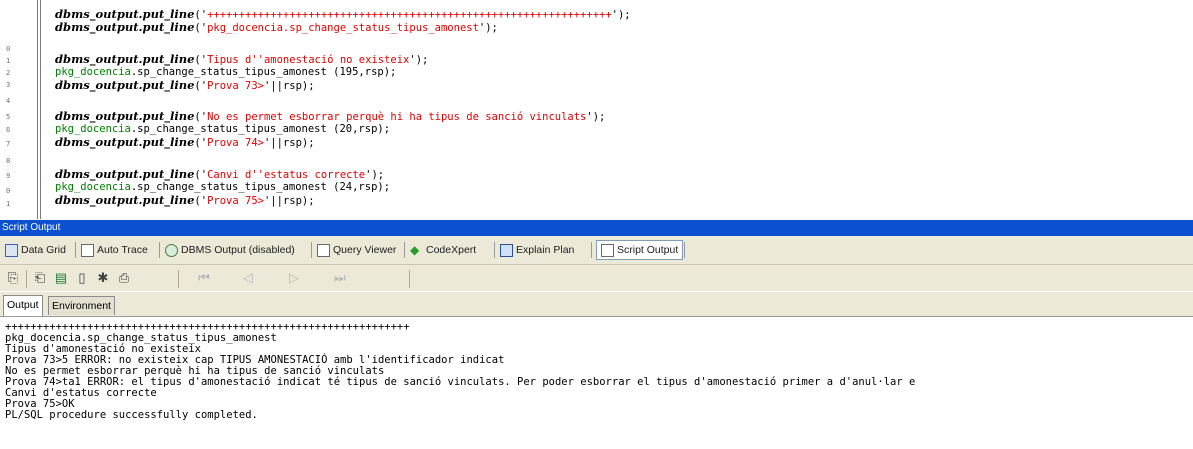  Describe the element at coordinates (340, 278) in the screenshot. I see `last-page-icon: ⏭` at that location.